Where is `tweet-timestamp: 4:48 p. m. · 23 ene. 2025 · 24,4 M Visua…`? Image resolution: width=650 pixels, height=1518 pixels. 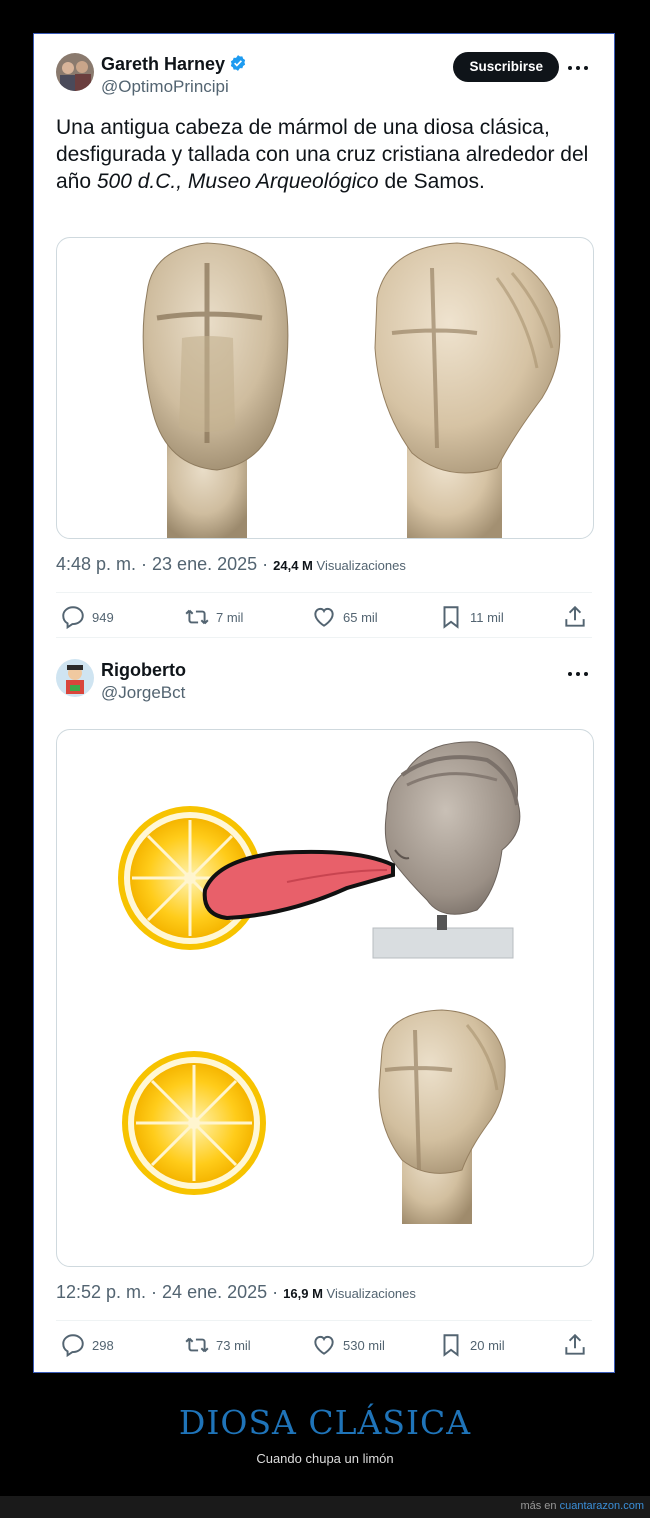 tweet-timestamp: 4:48 p. m. · 23 ene. 2025 · 24,4 M Visua… is located at coordinates (231, 564).